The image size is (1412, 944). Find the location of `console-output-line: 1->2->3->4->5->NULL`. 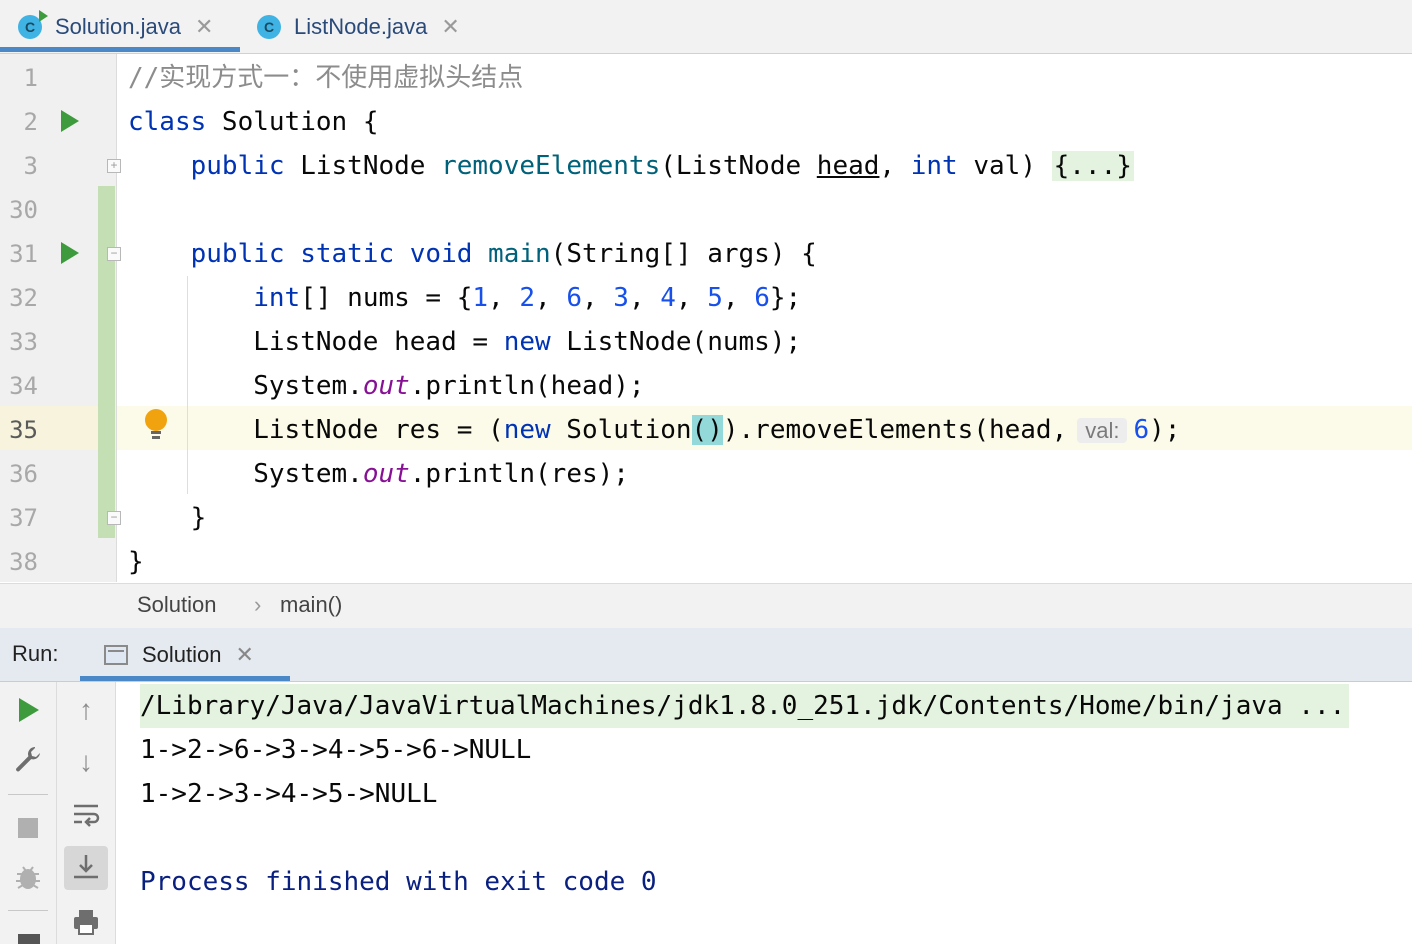

console-output-line: 1->2->3->4->5->NULL is located at coordinates (288, 794).